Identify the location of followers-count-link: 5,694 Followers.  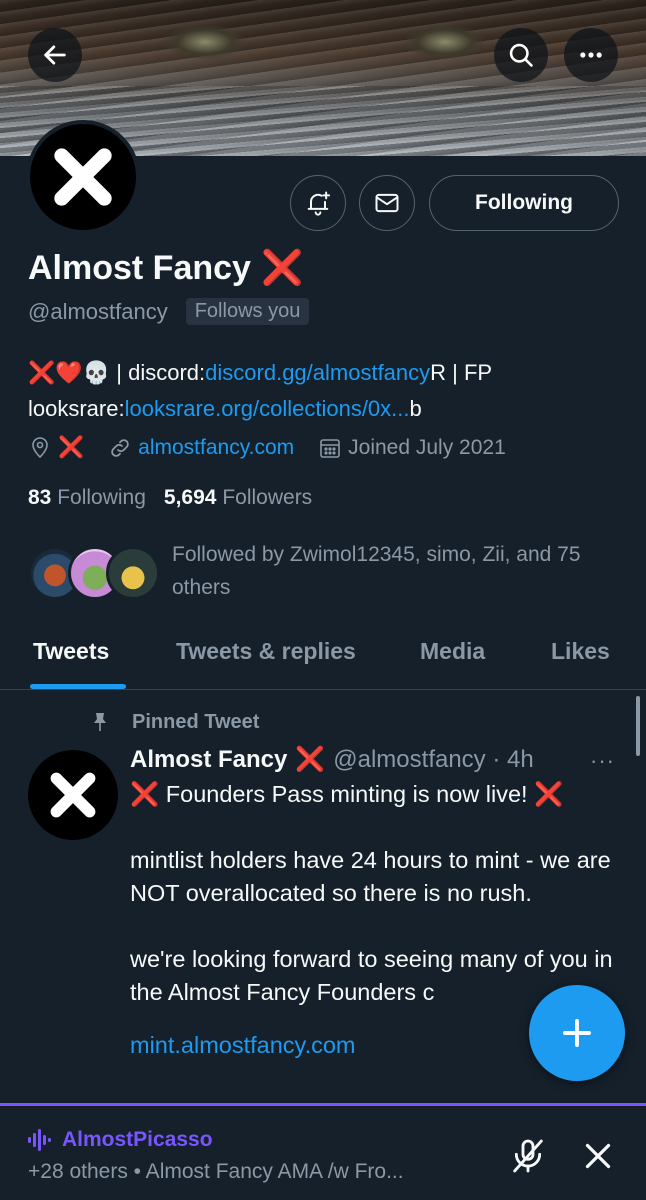
(238, 498).